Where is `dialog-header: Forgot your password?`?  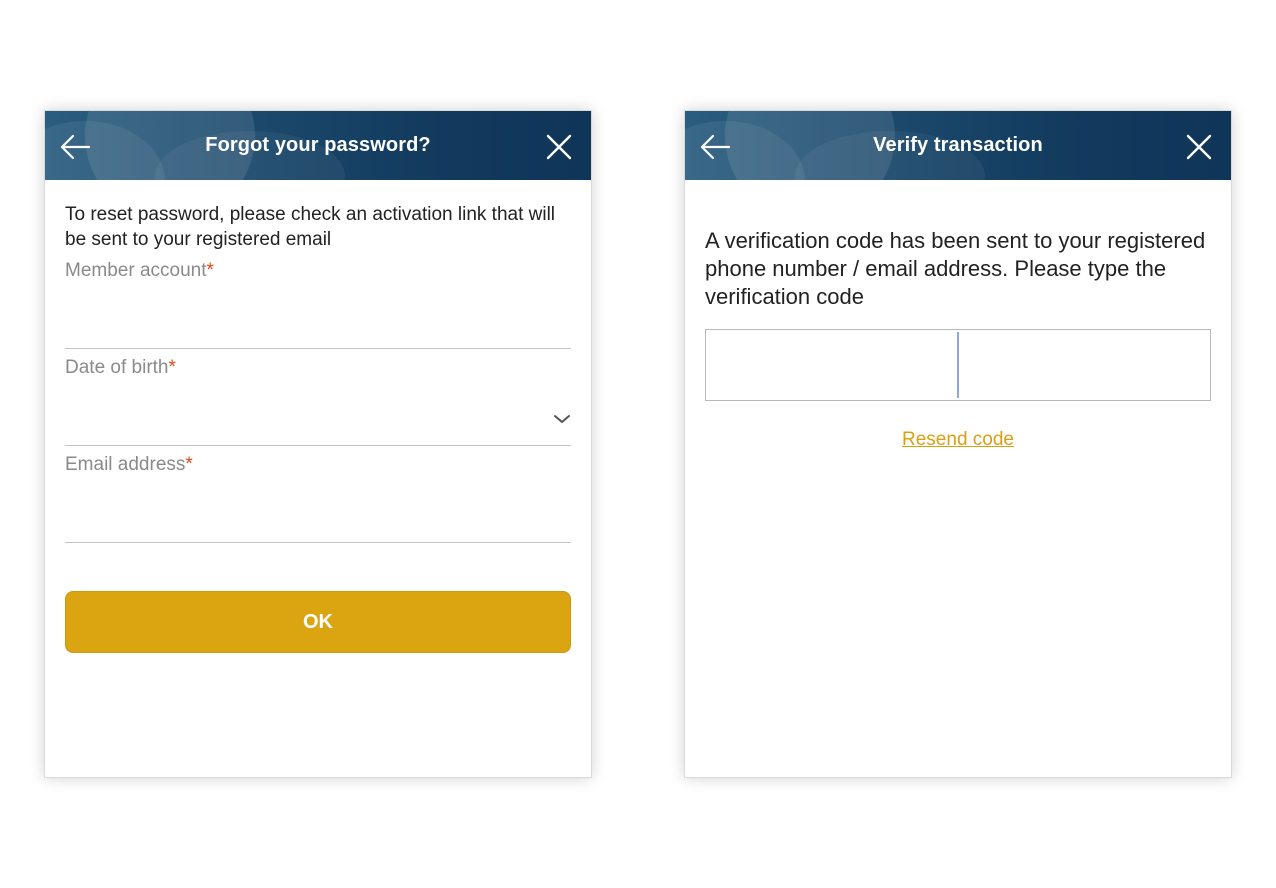
dialog-header: Forgot your password? is located at coordinates (318, 145).